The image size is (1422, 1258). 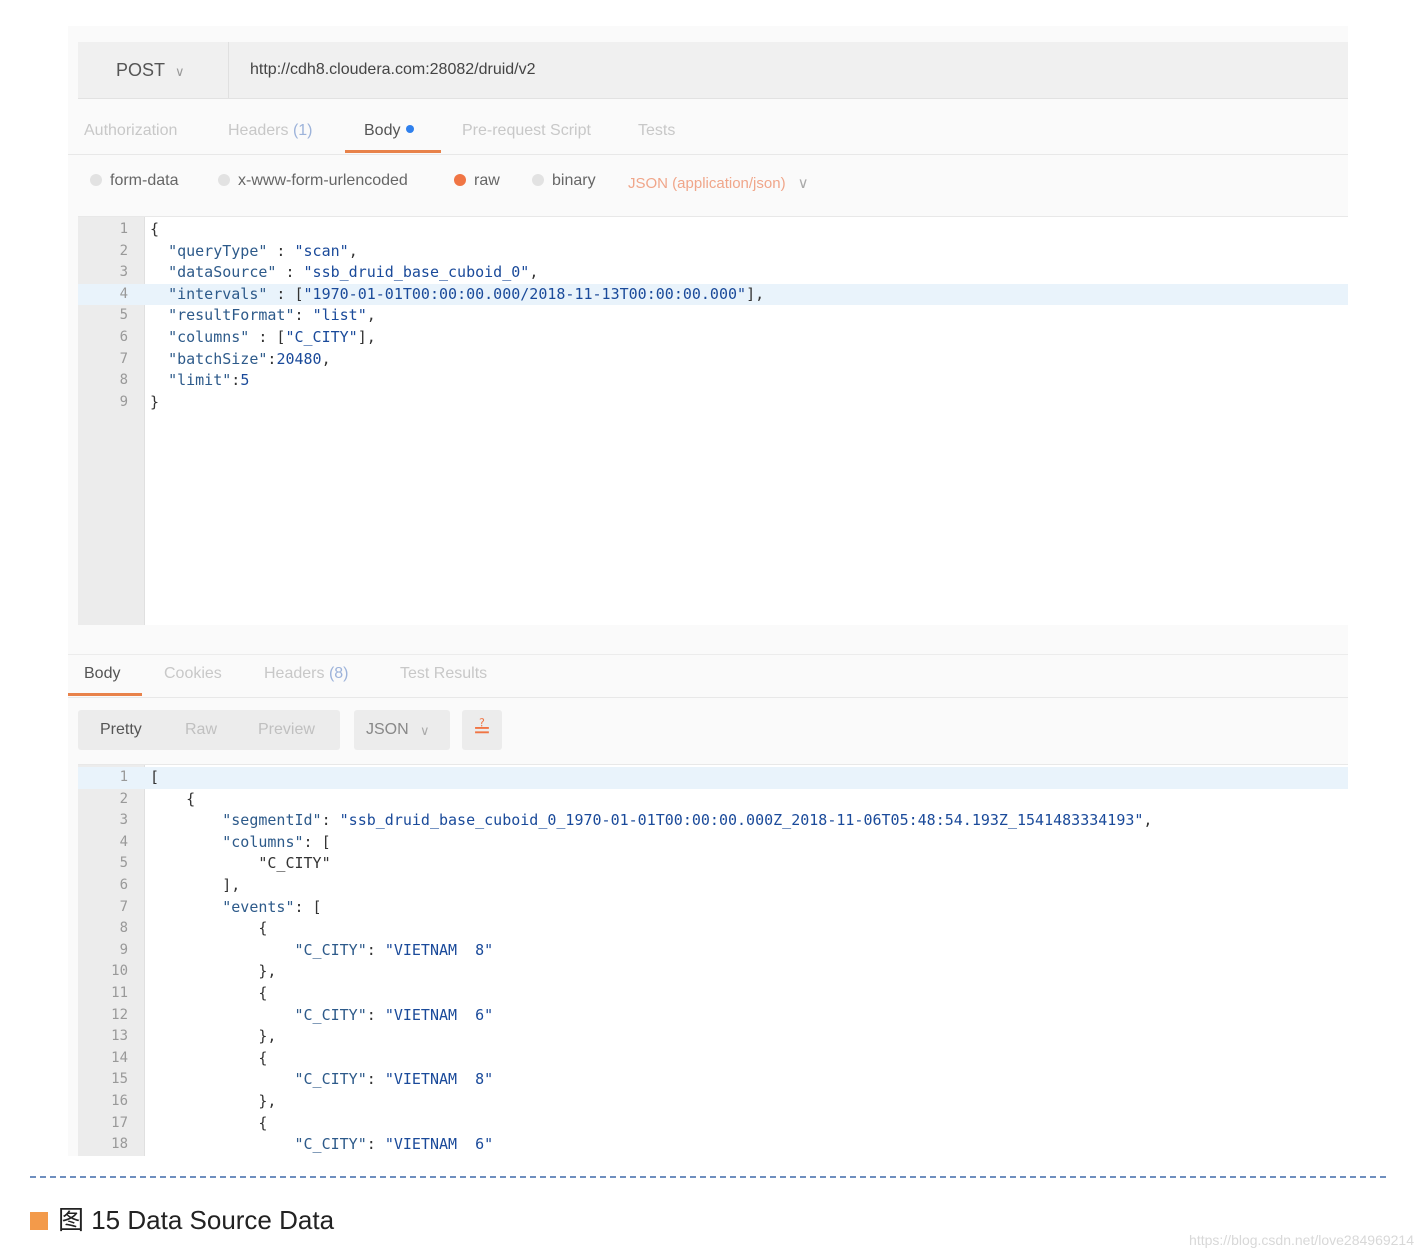 I want to click on code-line: 8 {, so click(x=713, y=929).